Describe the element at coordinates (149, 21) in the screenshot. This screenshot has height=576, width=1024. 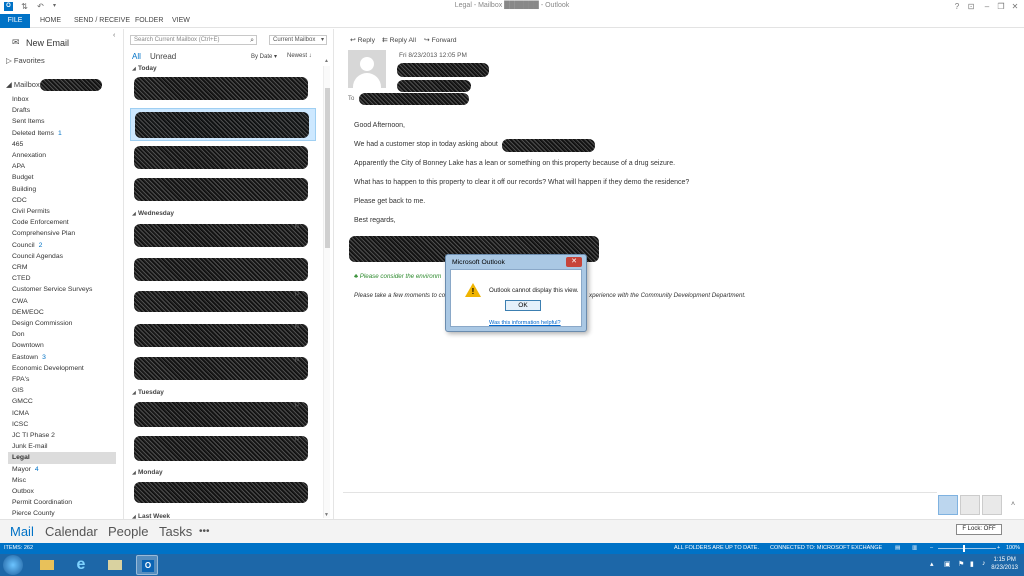
I see `tab-folder: FOLDER` at that location.